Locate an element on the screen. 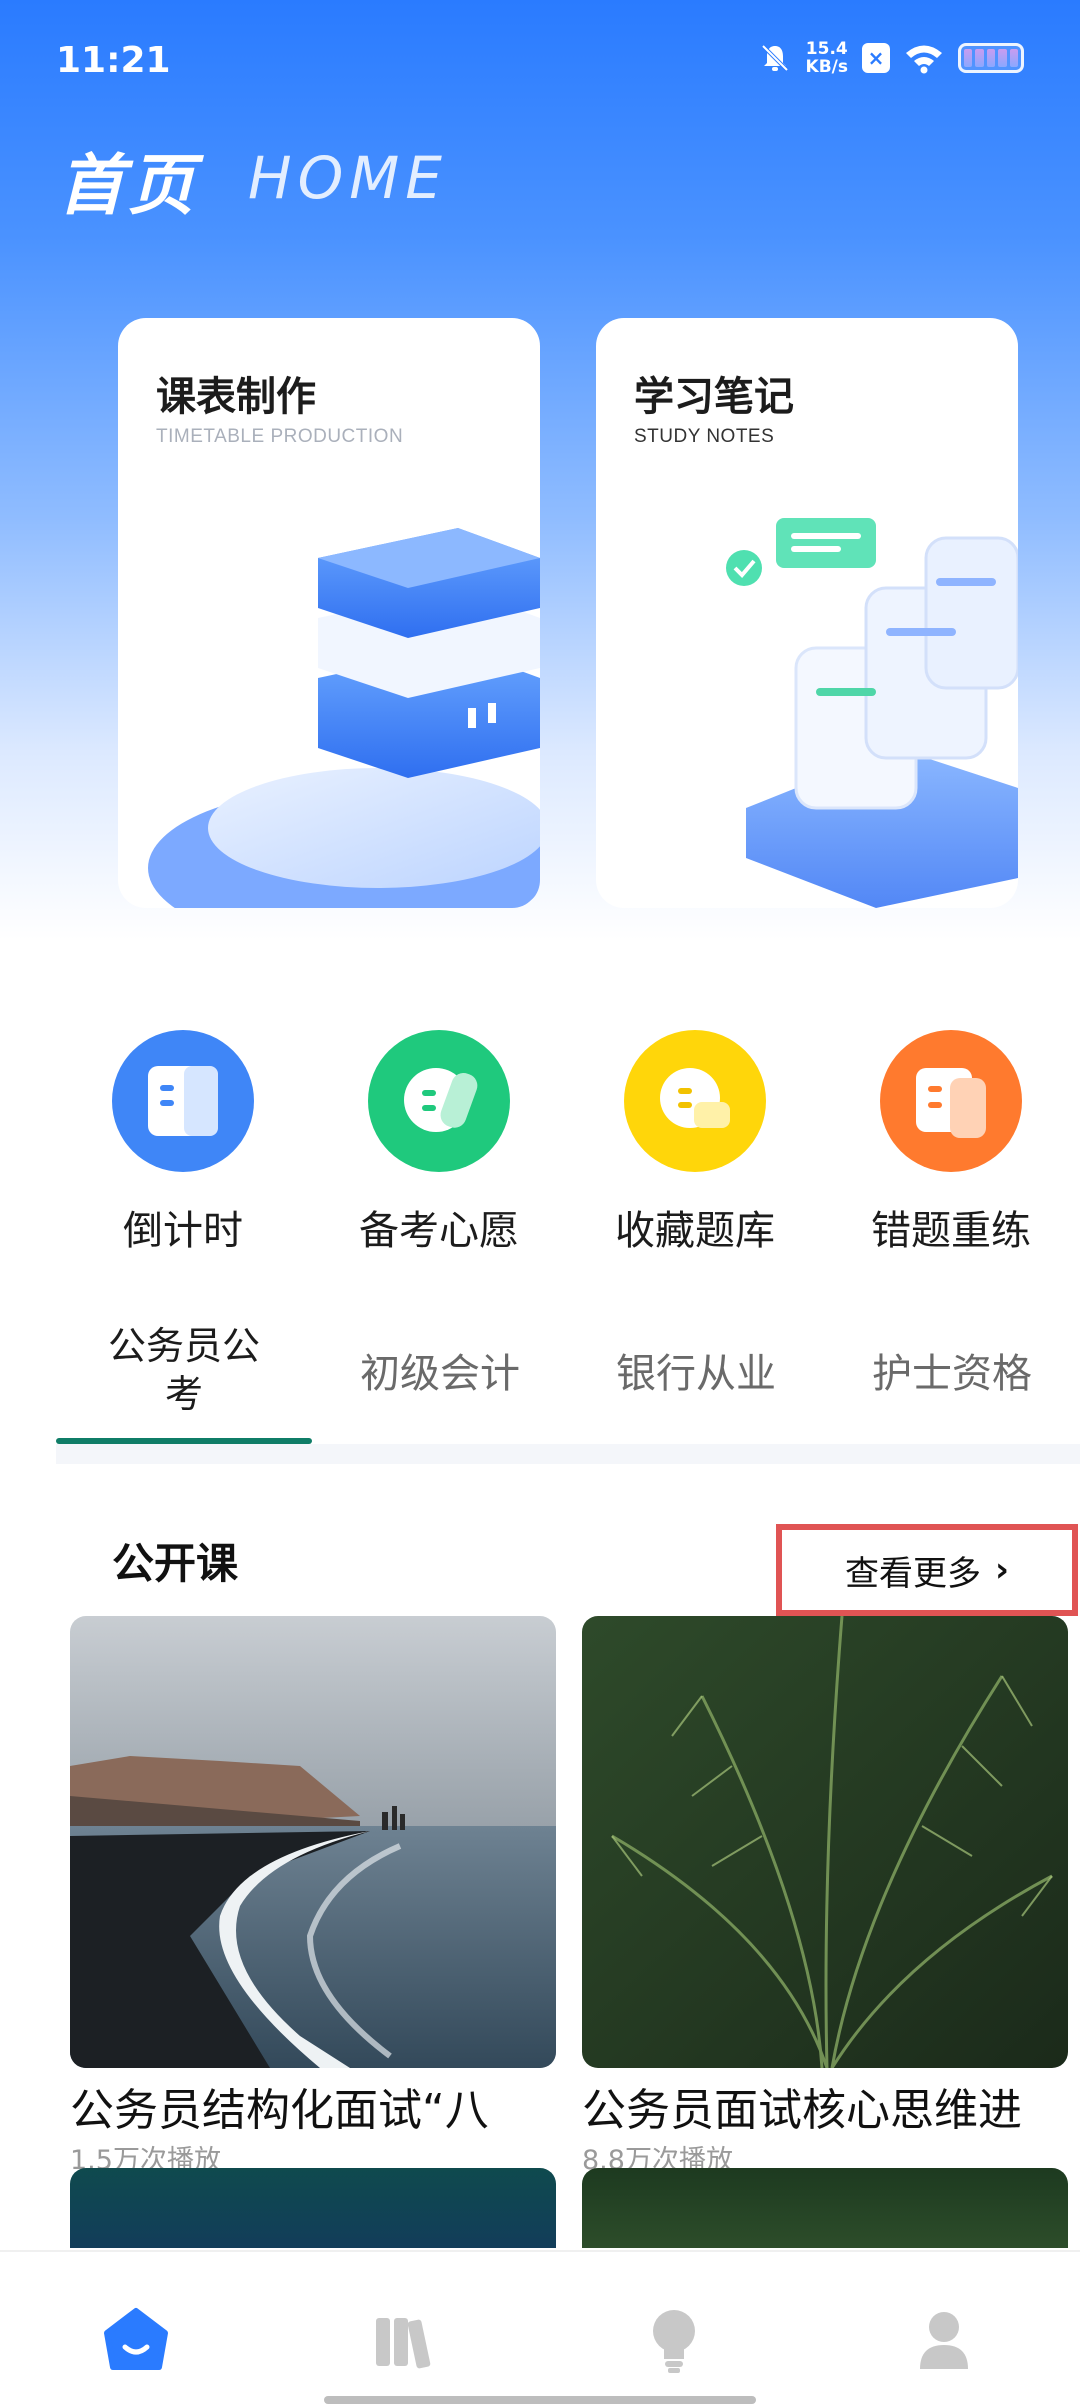  tab-label: 公务员公 is located at coordinates (183, 1346).